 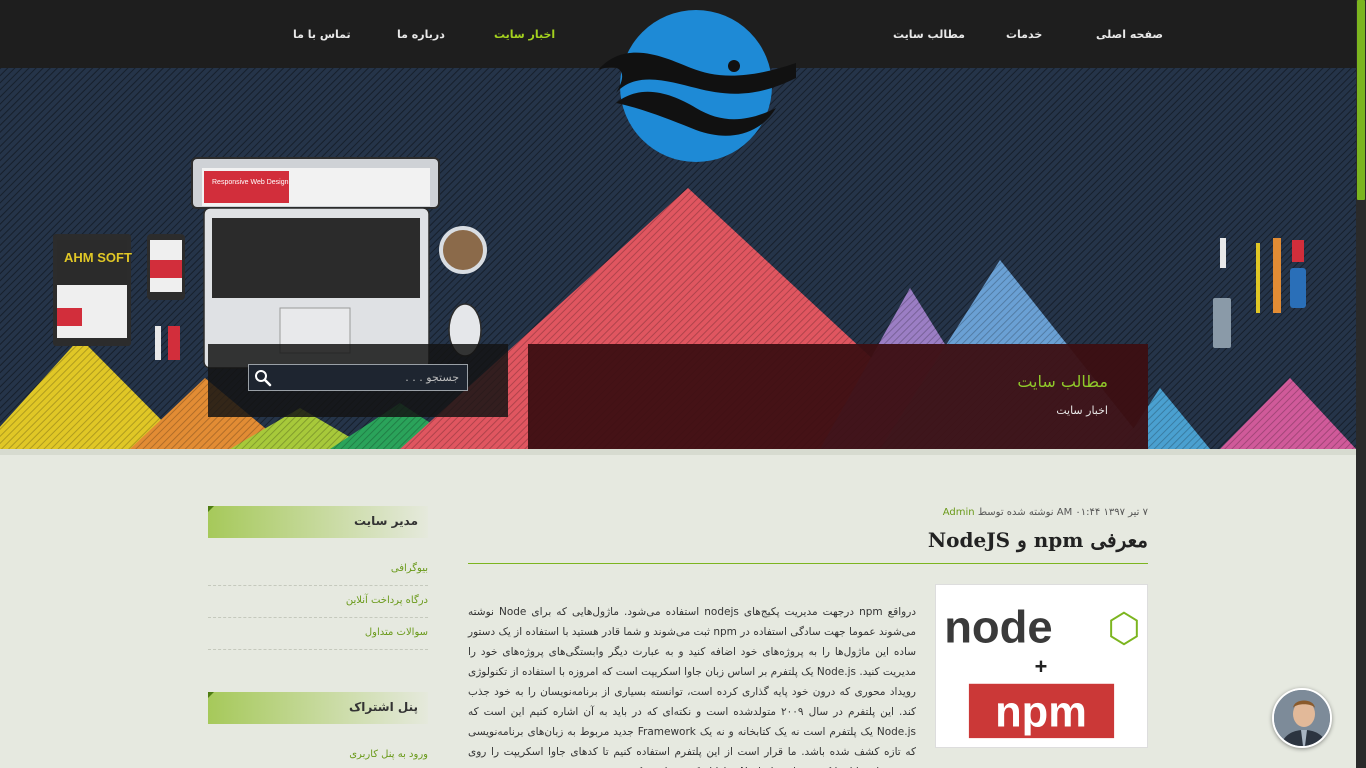 What do you see at coordinates (524, 34) in the screenshot?
I see `nav-item-news: اخبار سایت` at bounding box center [524, 34].